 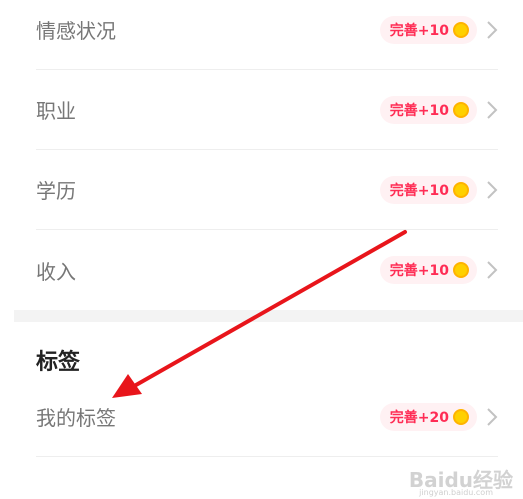 What do you see at coordinates (56, 191) in the screenshot?
I see `row-label: 学历` at bounding box center [56, 191].